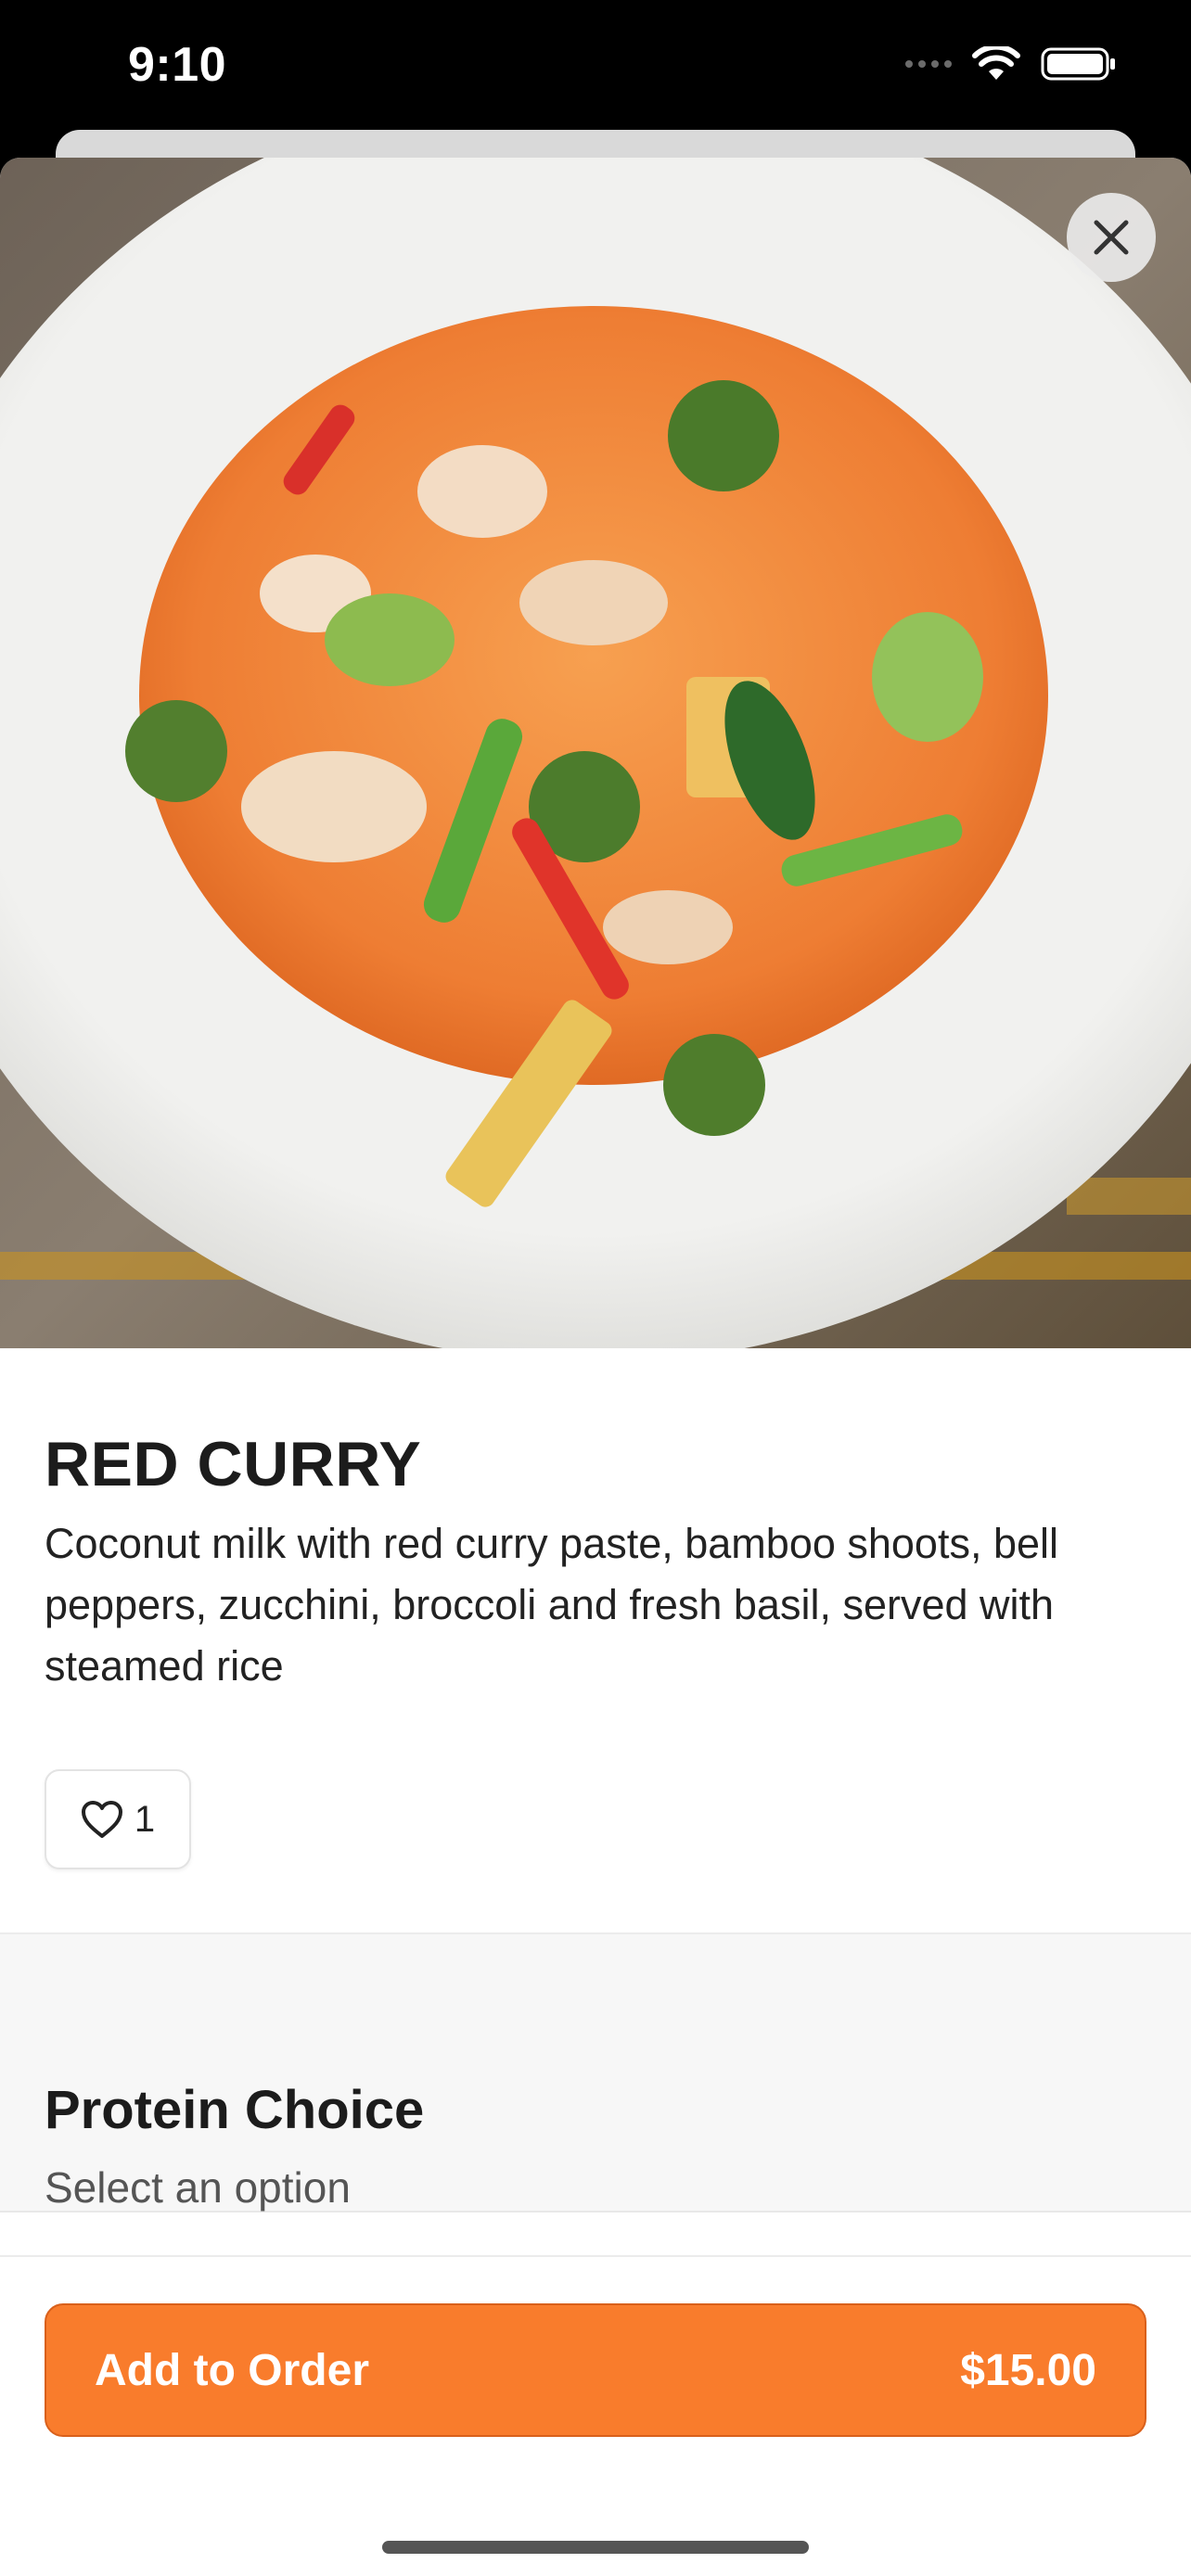 The width and height of the screenshot is (1191, 2576). What do you see at coordinates (929, 64) in the screenshot?
I see `cellular-signal-icon` at bounding box center [929, 64].